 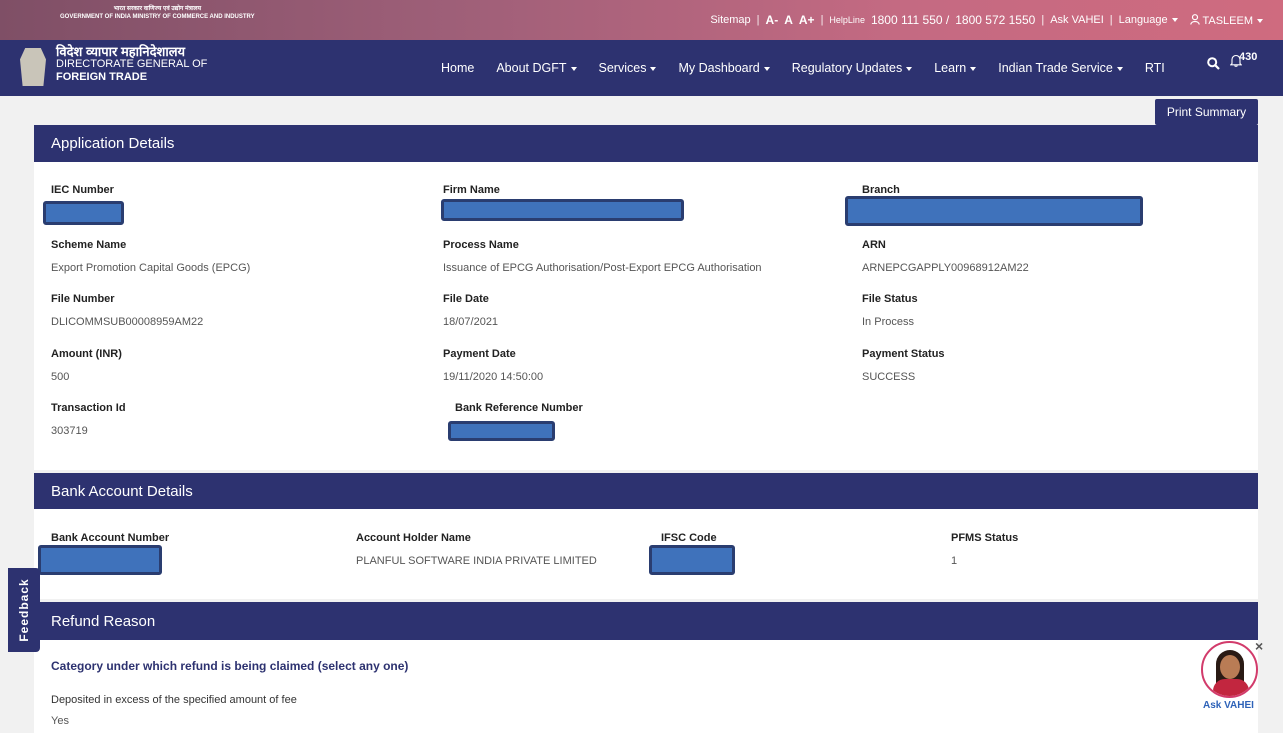 I want to click on helpline-number-1: 1800 111 550 /, so click(x=910, y=20).